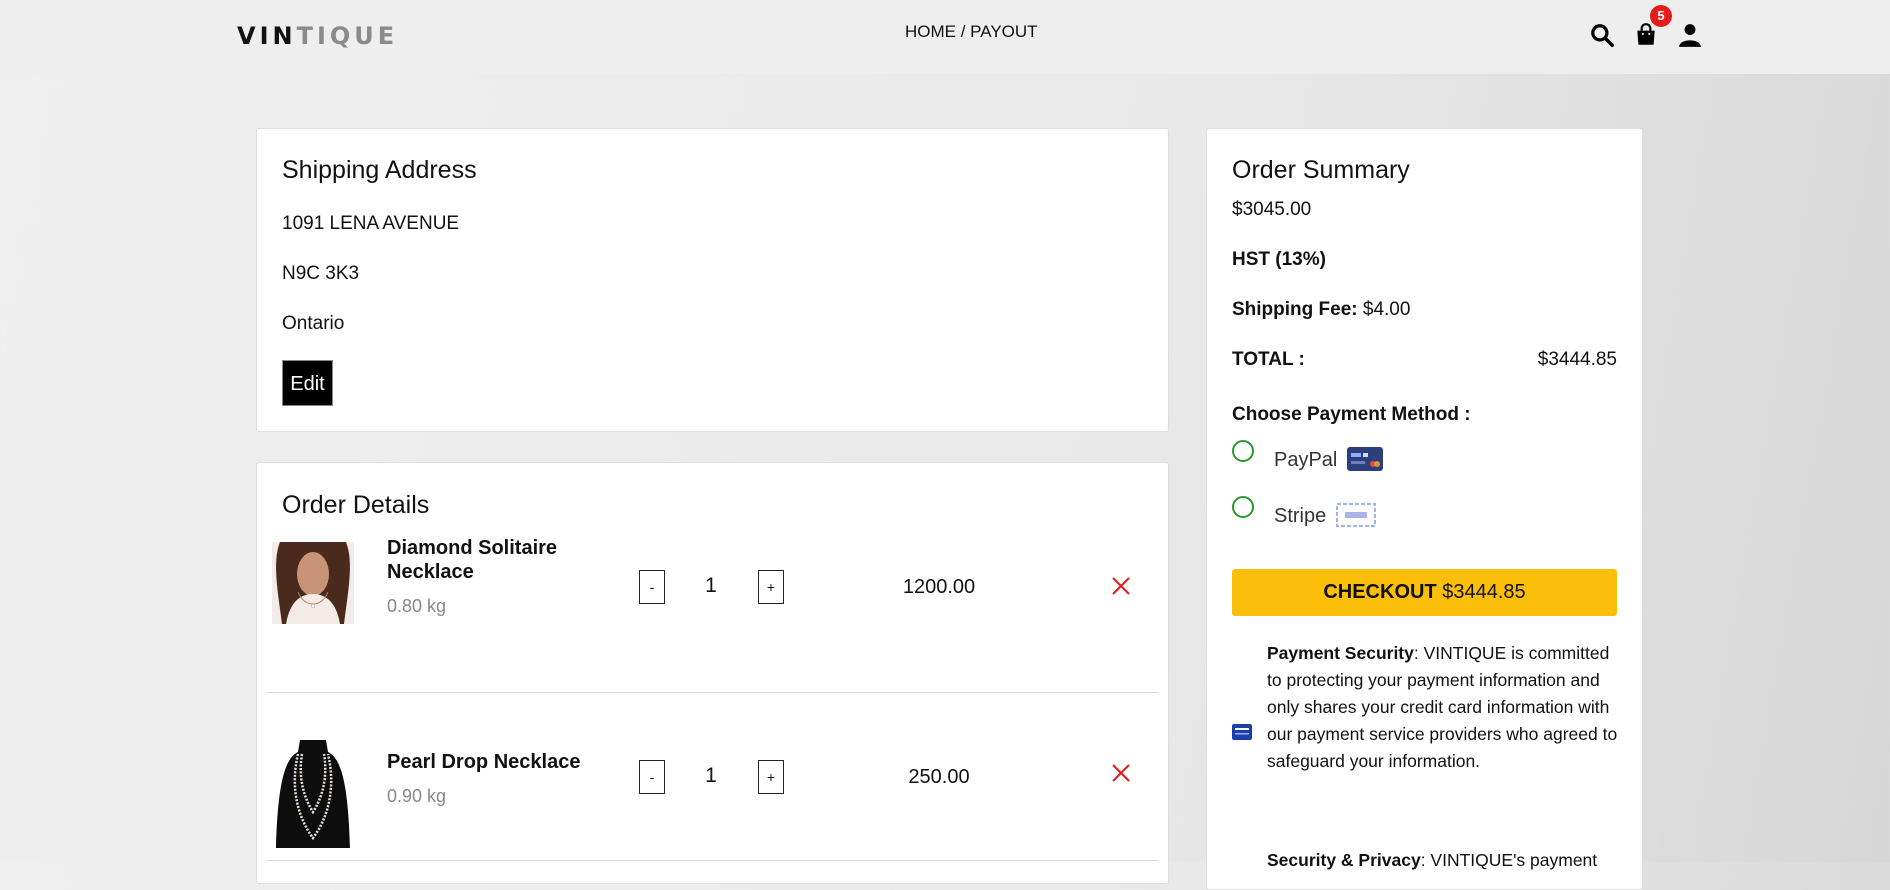  Describe the element at coordinates (1243, 451) in the screenshot. I see `paypal-radio` at that location.